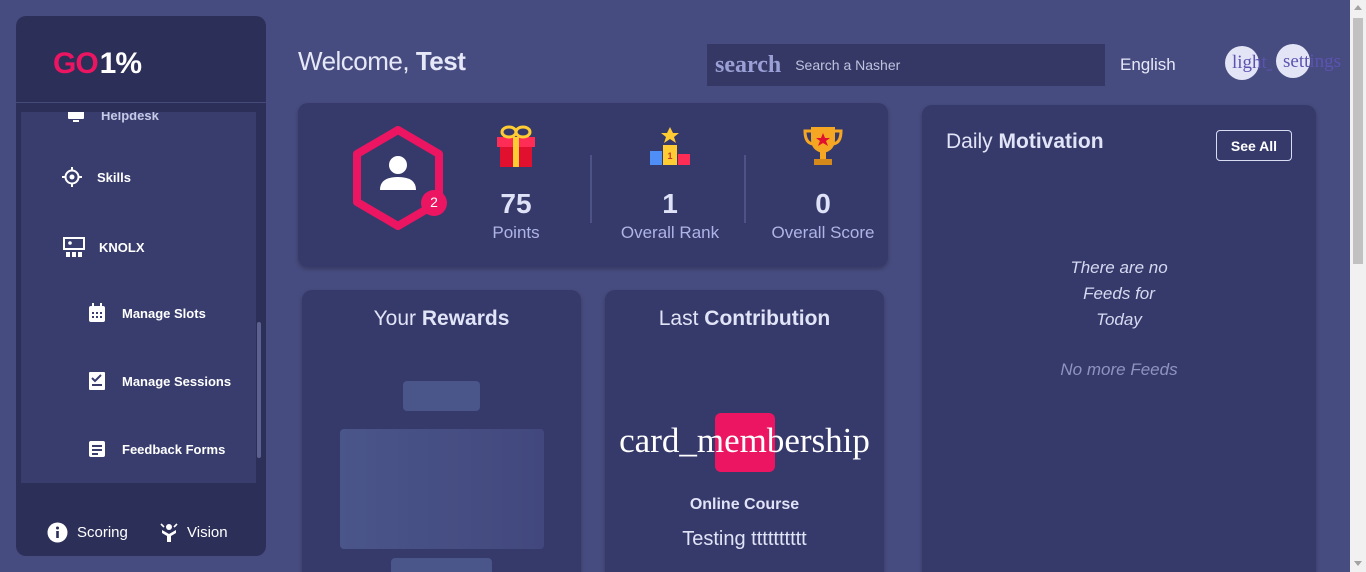  Describe the element at coordinates (122, 247) in the screenshot. I see `sidebar-item-label: KNOLX` at that location.